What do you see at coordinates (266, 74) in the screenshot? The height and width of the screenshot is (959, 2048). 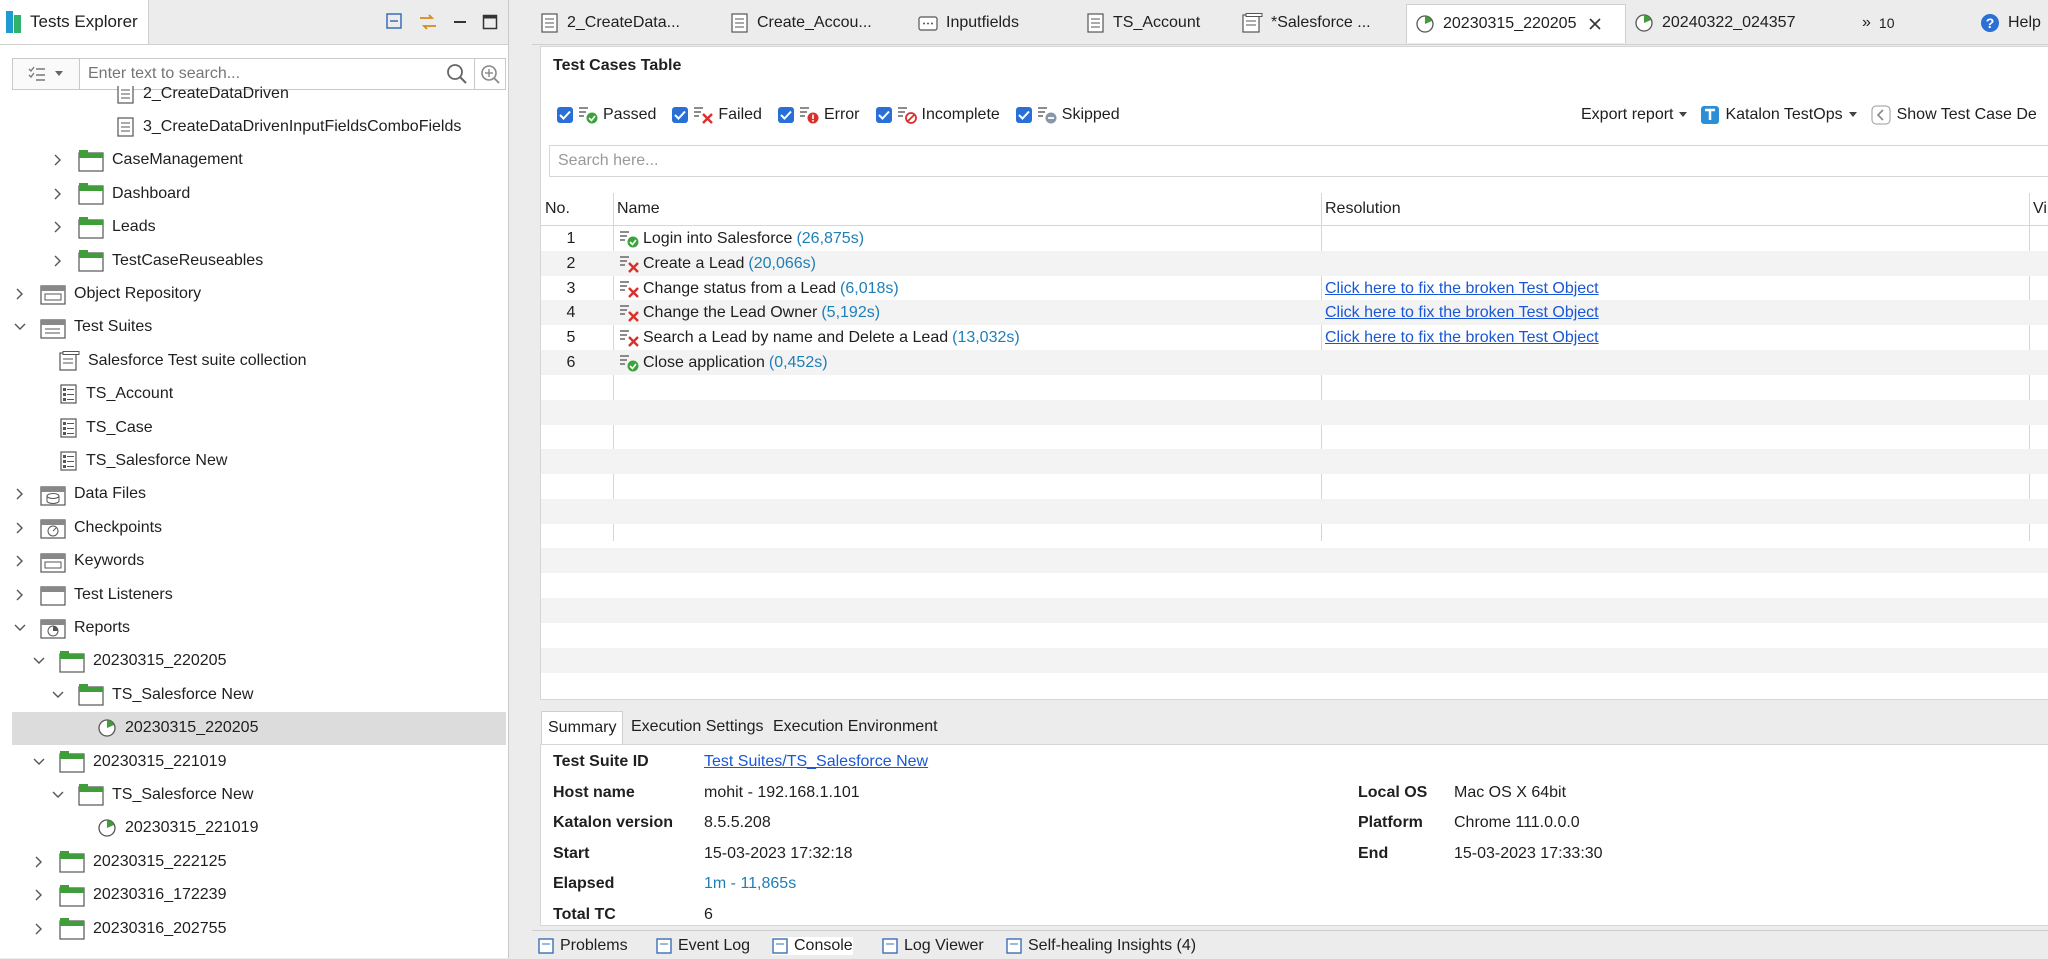 I see `explorer-search-input` at bounding box center [266, 74].